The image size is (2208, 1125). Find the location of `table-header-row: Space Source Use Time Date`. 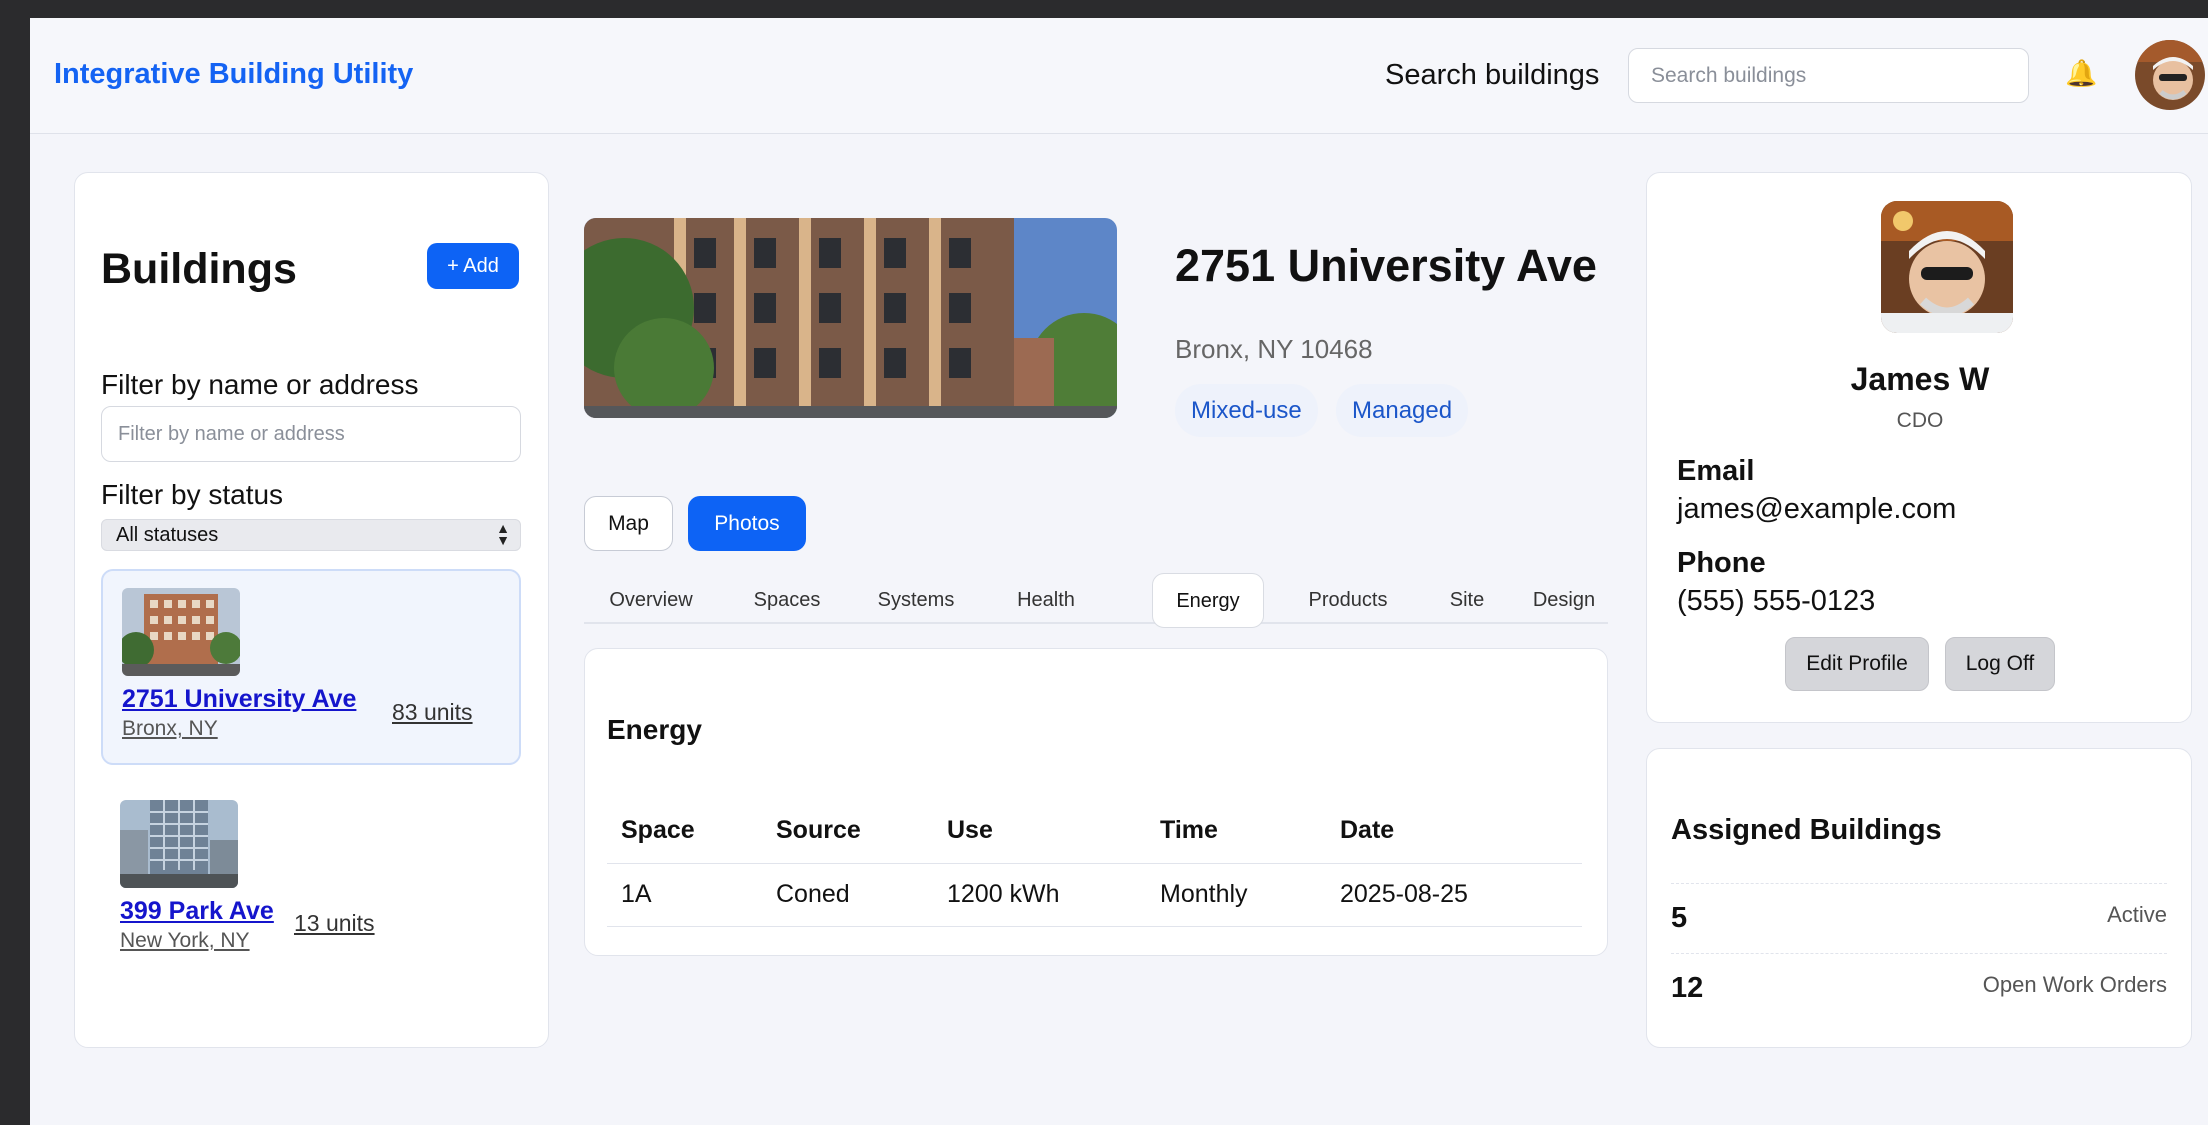

table-header-row: Space Source Use Time Date is located at coordinates (1094, 831).